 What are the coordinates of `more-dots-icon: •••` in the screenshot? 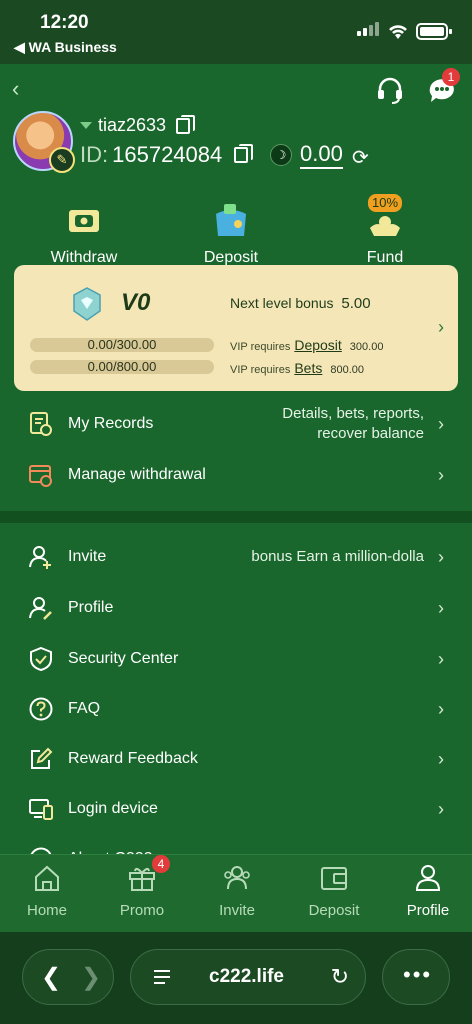 It's located at (418, 974).